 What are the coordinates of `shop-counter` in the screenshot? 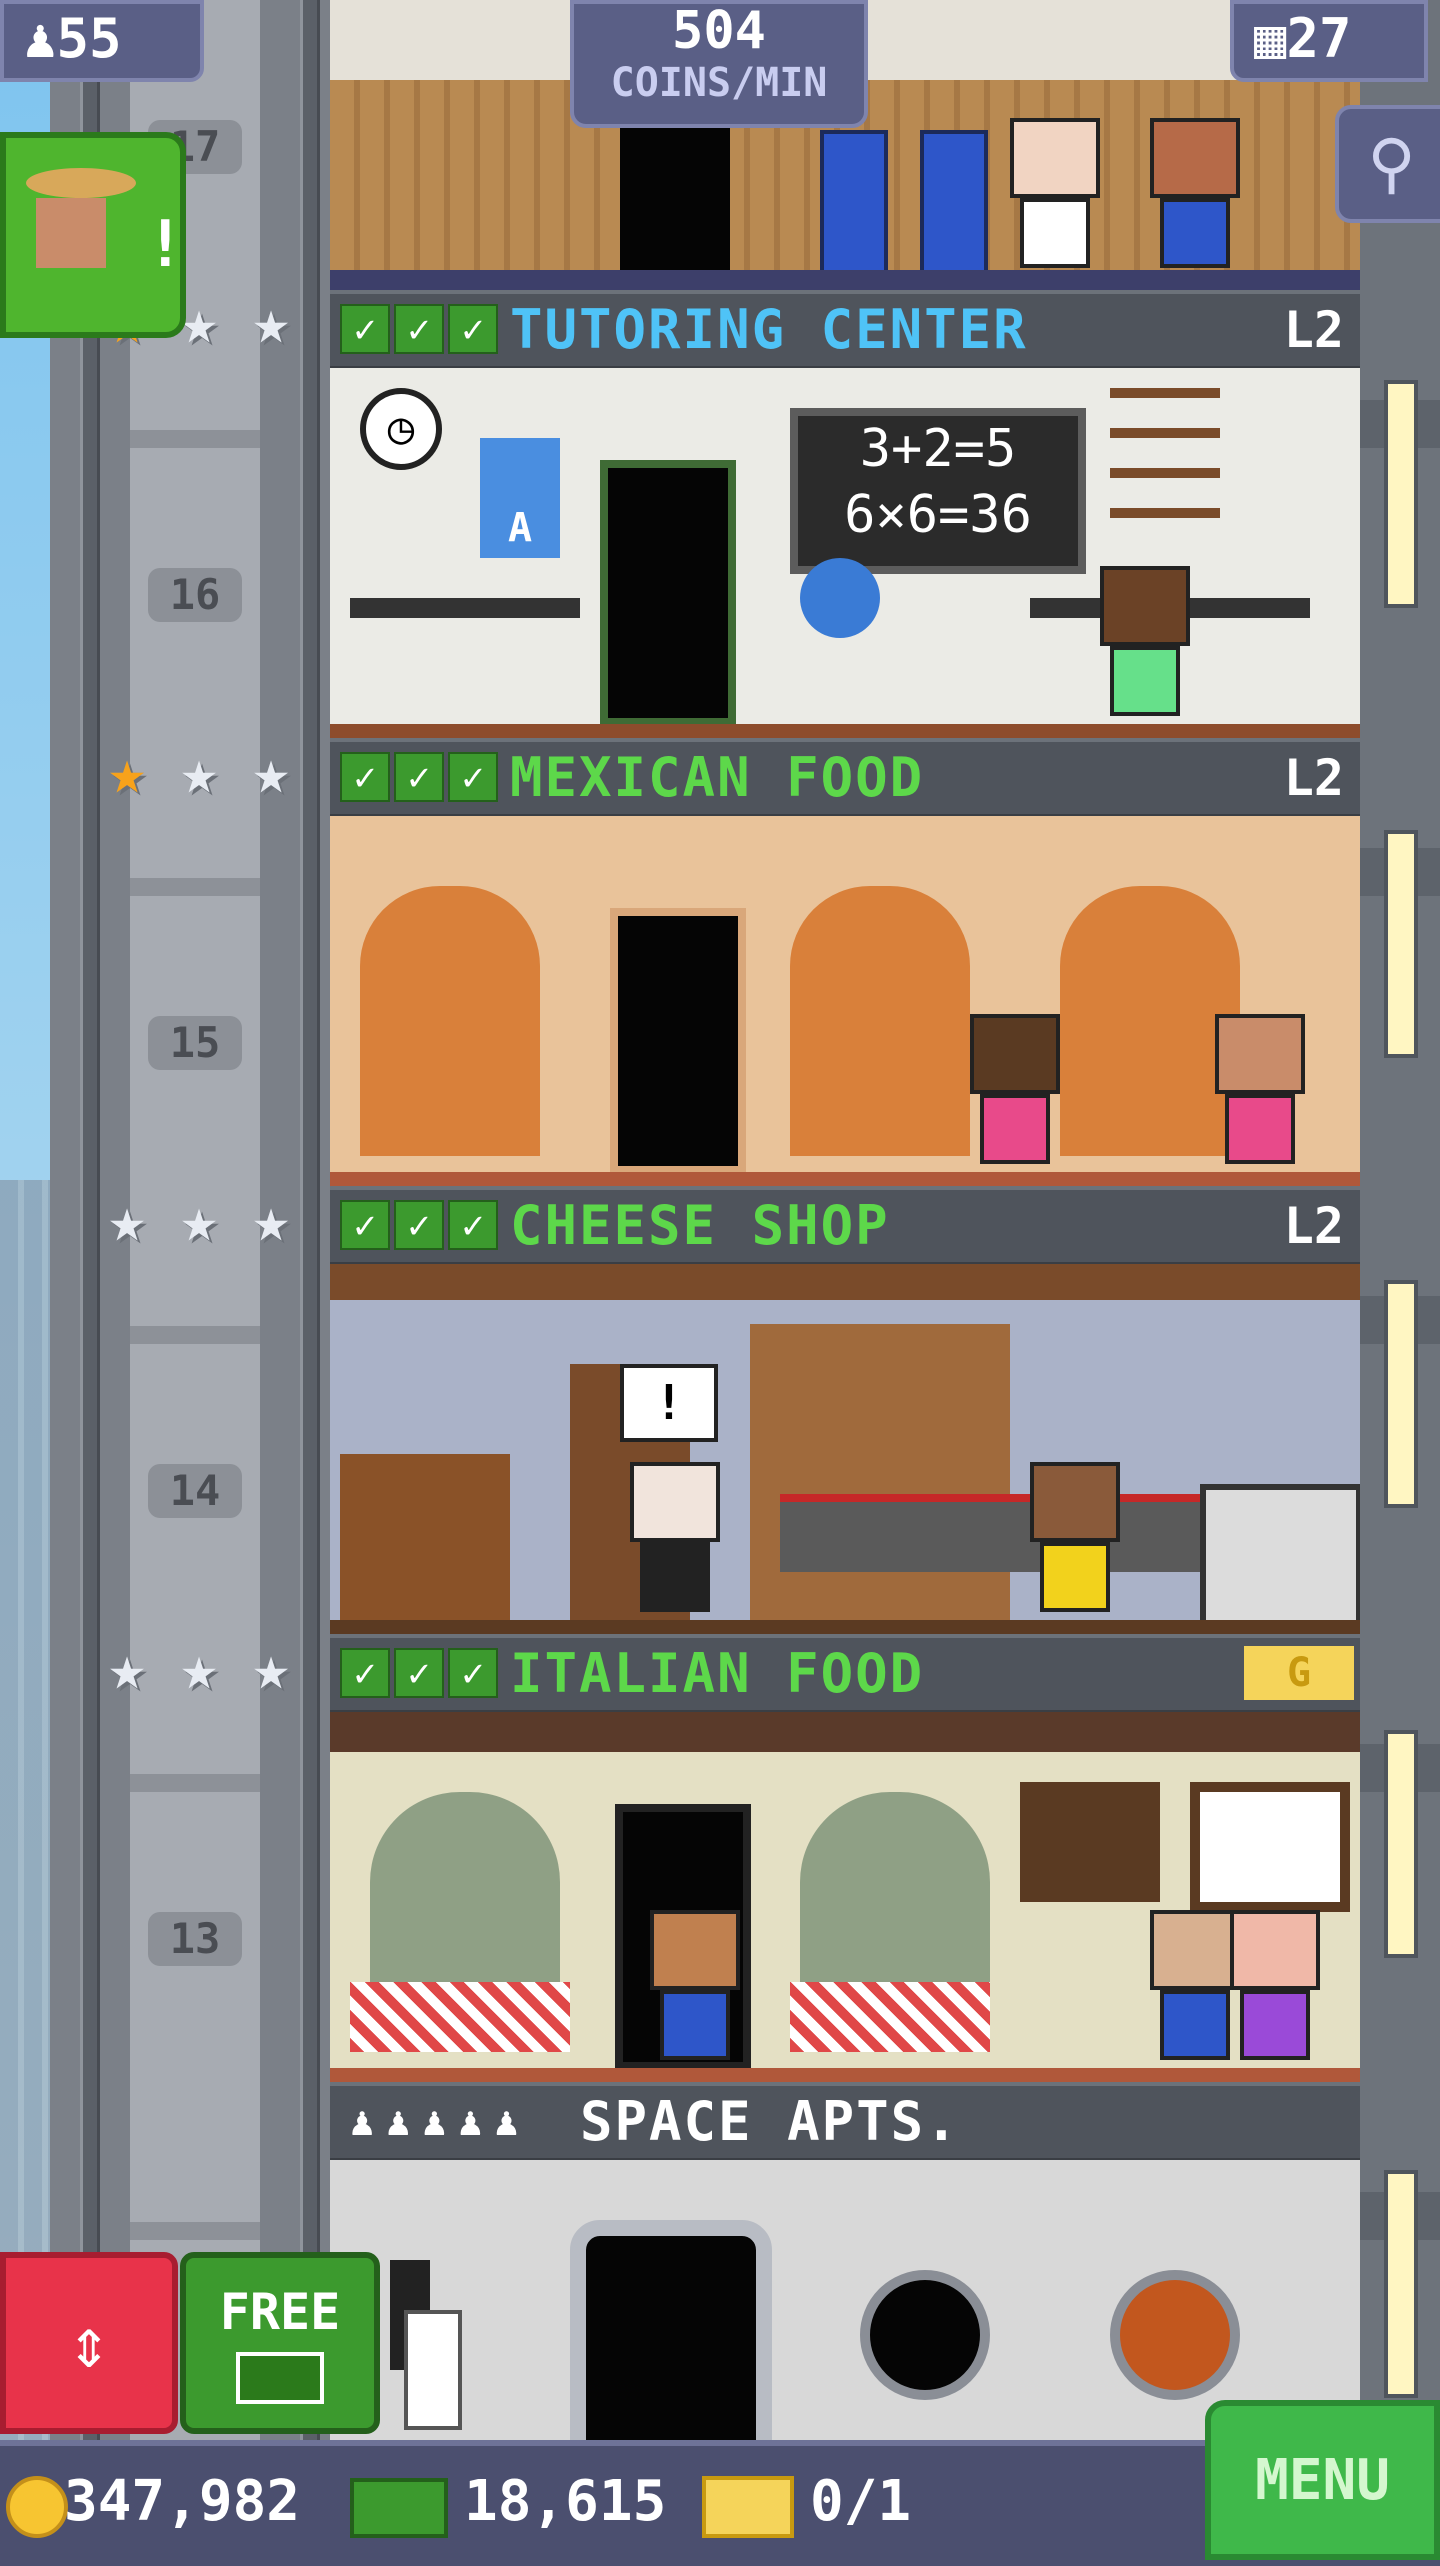 It's located at (990, 1533).